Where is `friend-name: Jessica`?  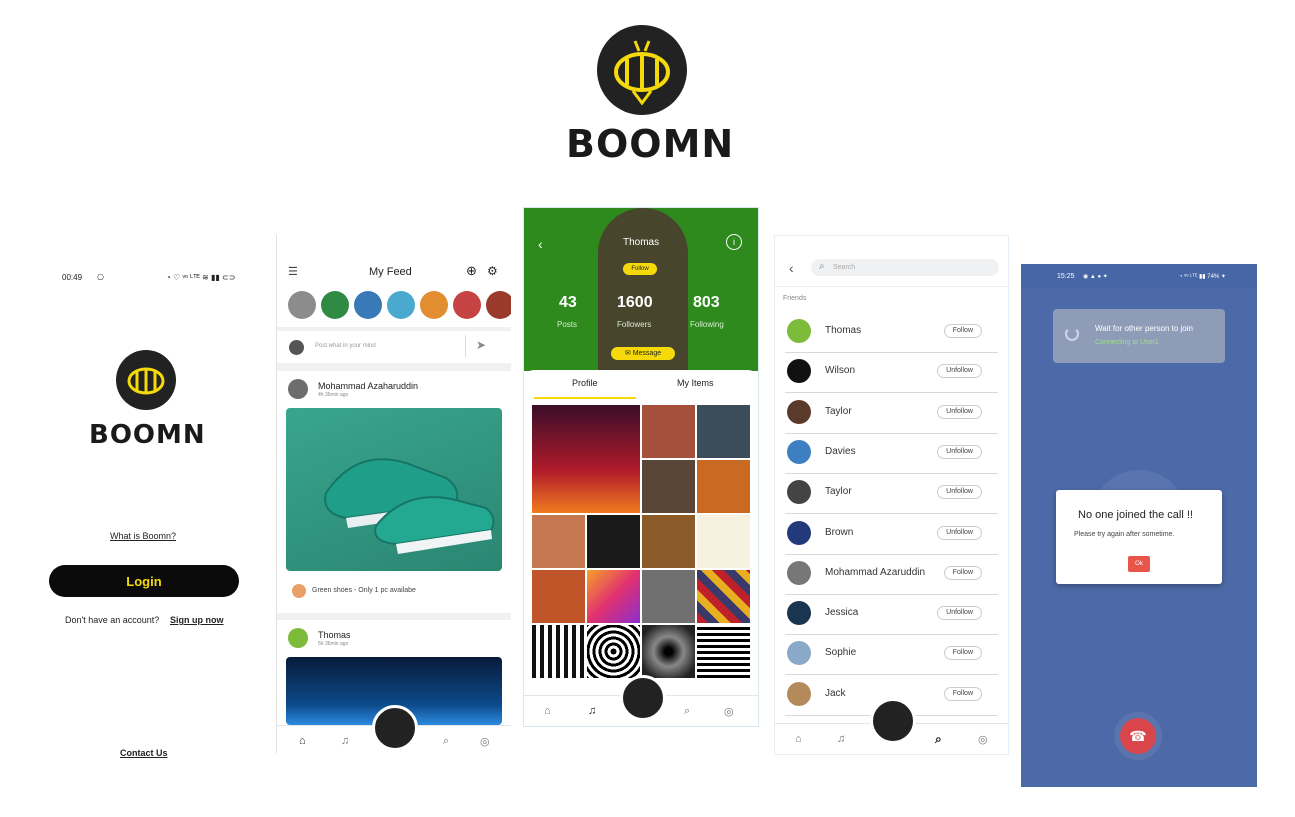
friend-name: Jessica is located at coordinates (841, 612).